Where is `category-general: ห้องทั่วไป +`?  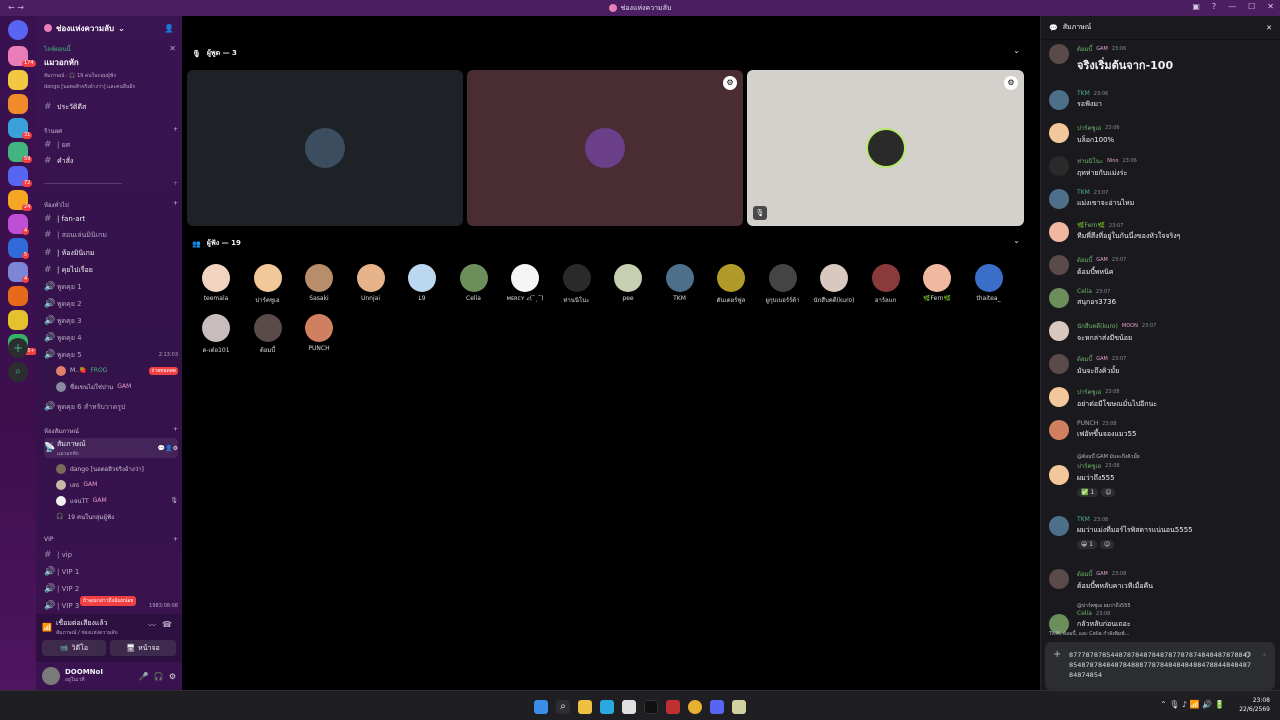 category-general: ห้องทั่วไป + is located at coordinates (111, 205).